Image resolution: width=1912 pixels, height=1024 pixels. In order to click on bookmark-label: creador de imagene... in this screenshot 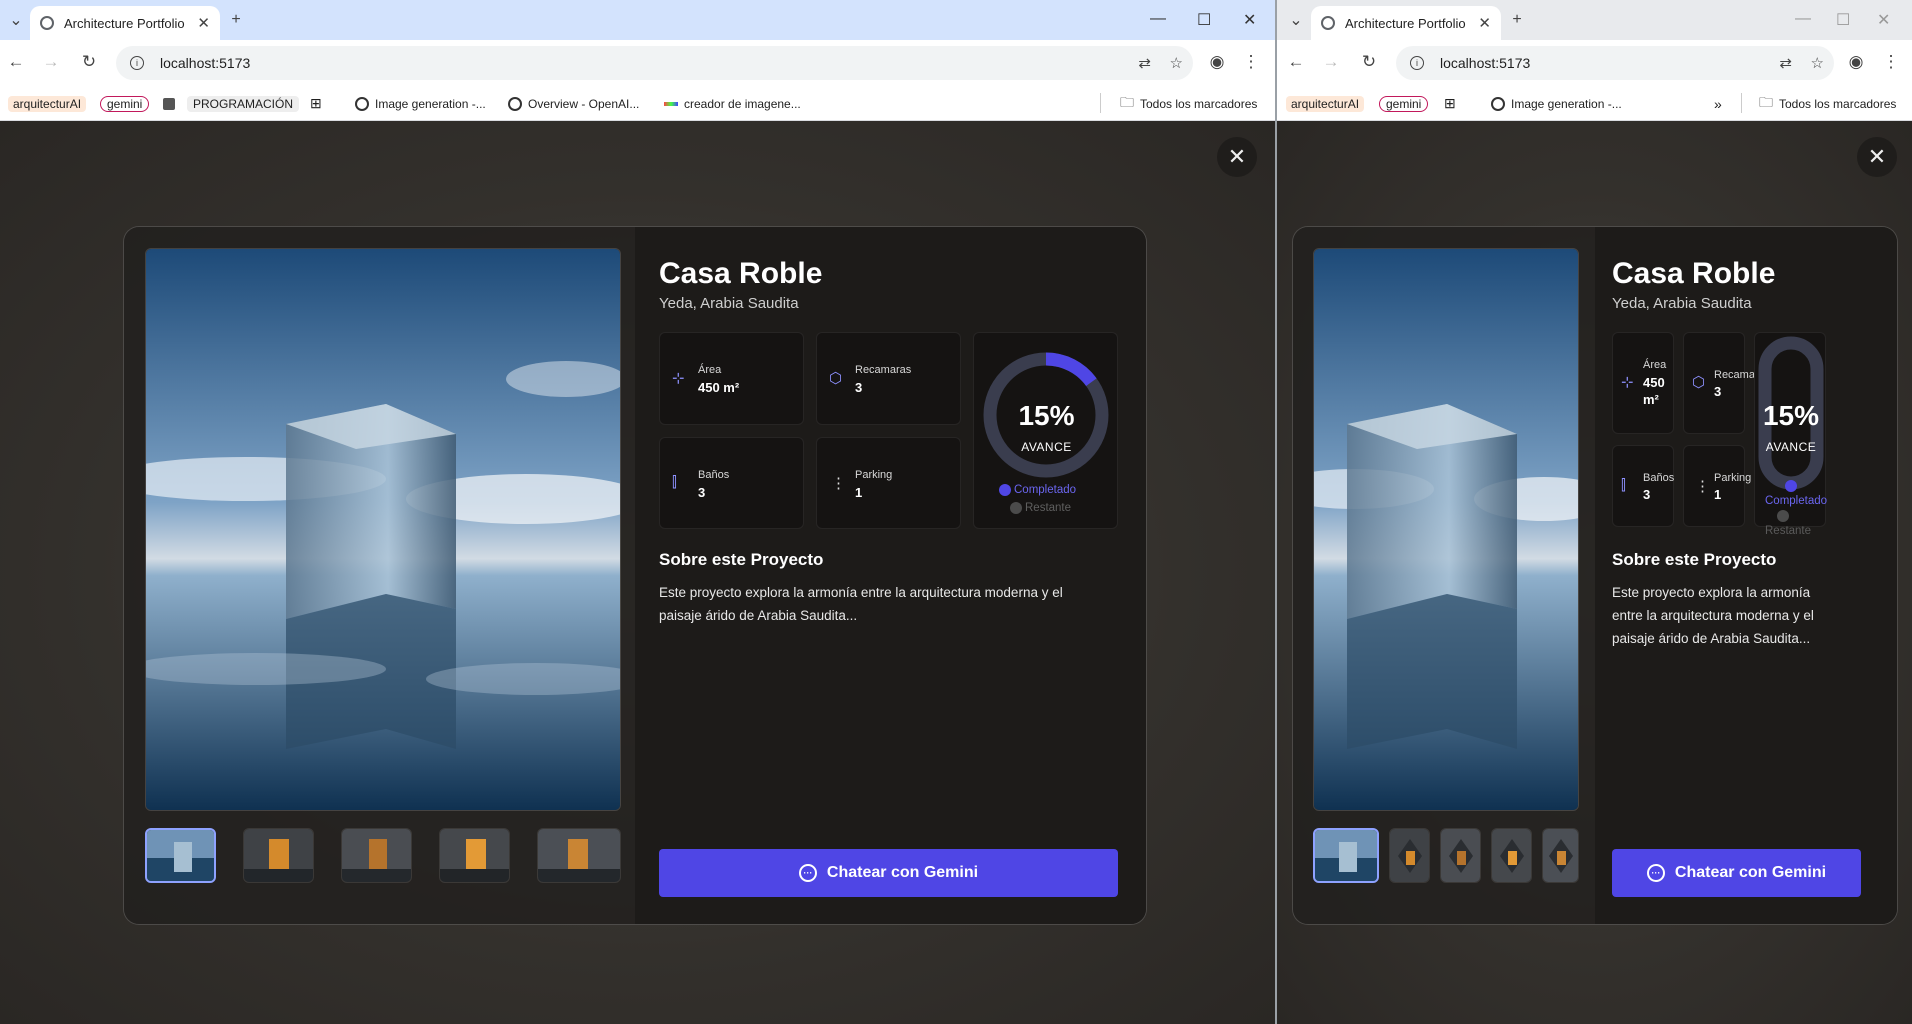, I will do `click(742, 103)`.